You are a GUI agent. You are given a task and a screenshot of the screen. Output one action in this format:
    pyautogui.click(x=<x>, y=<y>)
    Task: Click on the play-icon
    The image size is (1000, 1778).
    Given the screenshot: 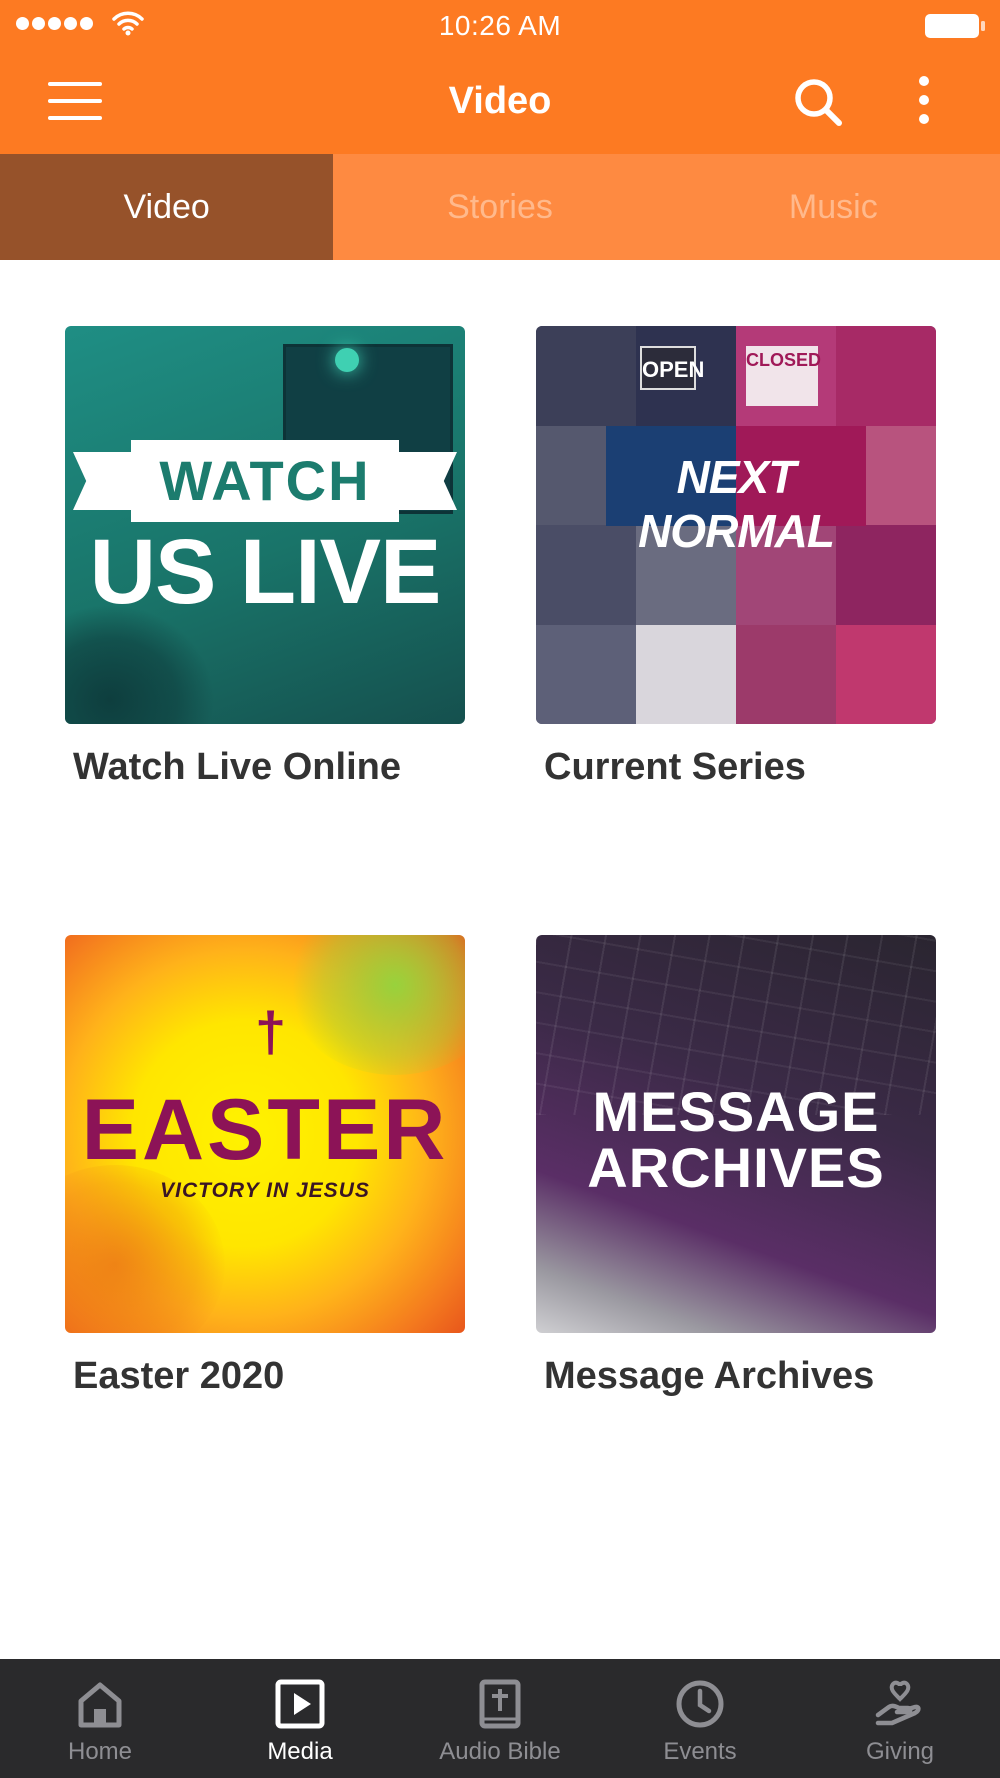 What is the action you would take?
    pyautogui.click(x=300, y=1704)
    